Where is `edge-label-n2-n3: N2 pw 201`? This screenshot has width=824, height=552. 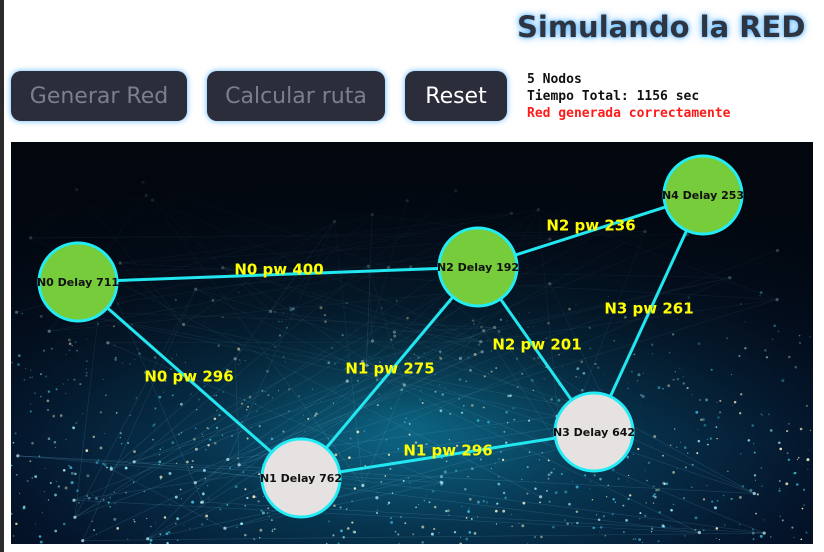 edge-label-n2-n3: N2 pw 201 is located at coordinates (536, 345).